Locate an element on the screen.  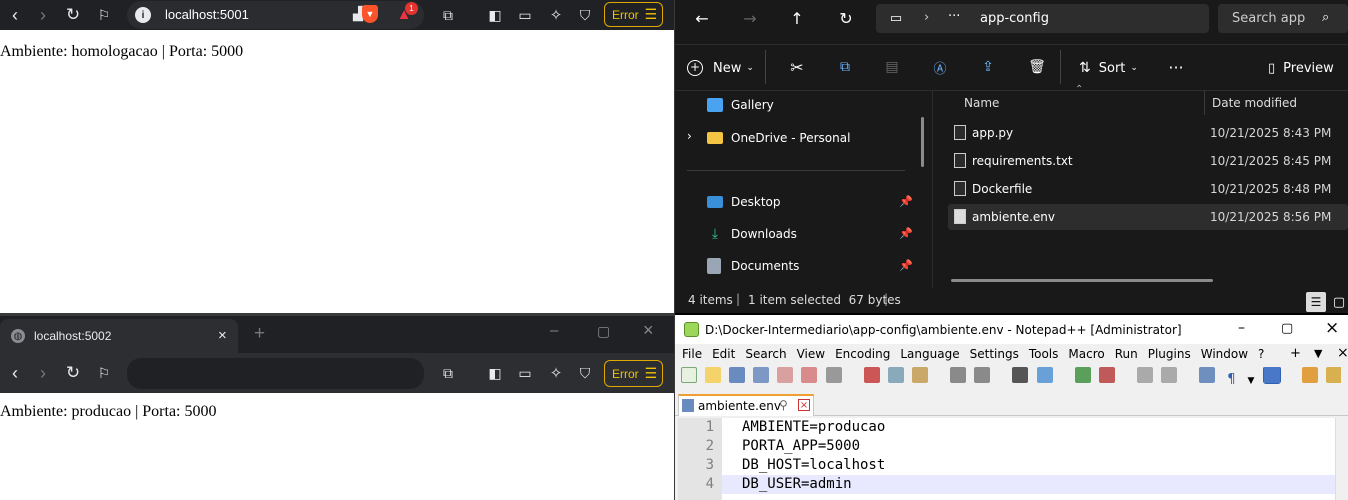
close-file-icon is located at coordinates (785, 375).